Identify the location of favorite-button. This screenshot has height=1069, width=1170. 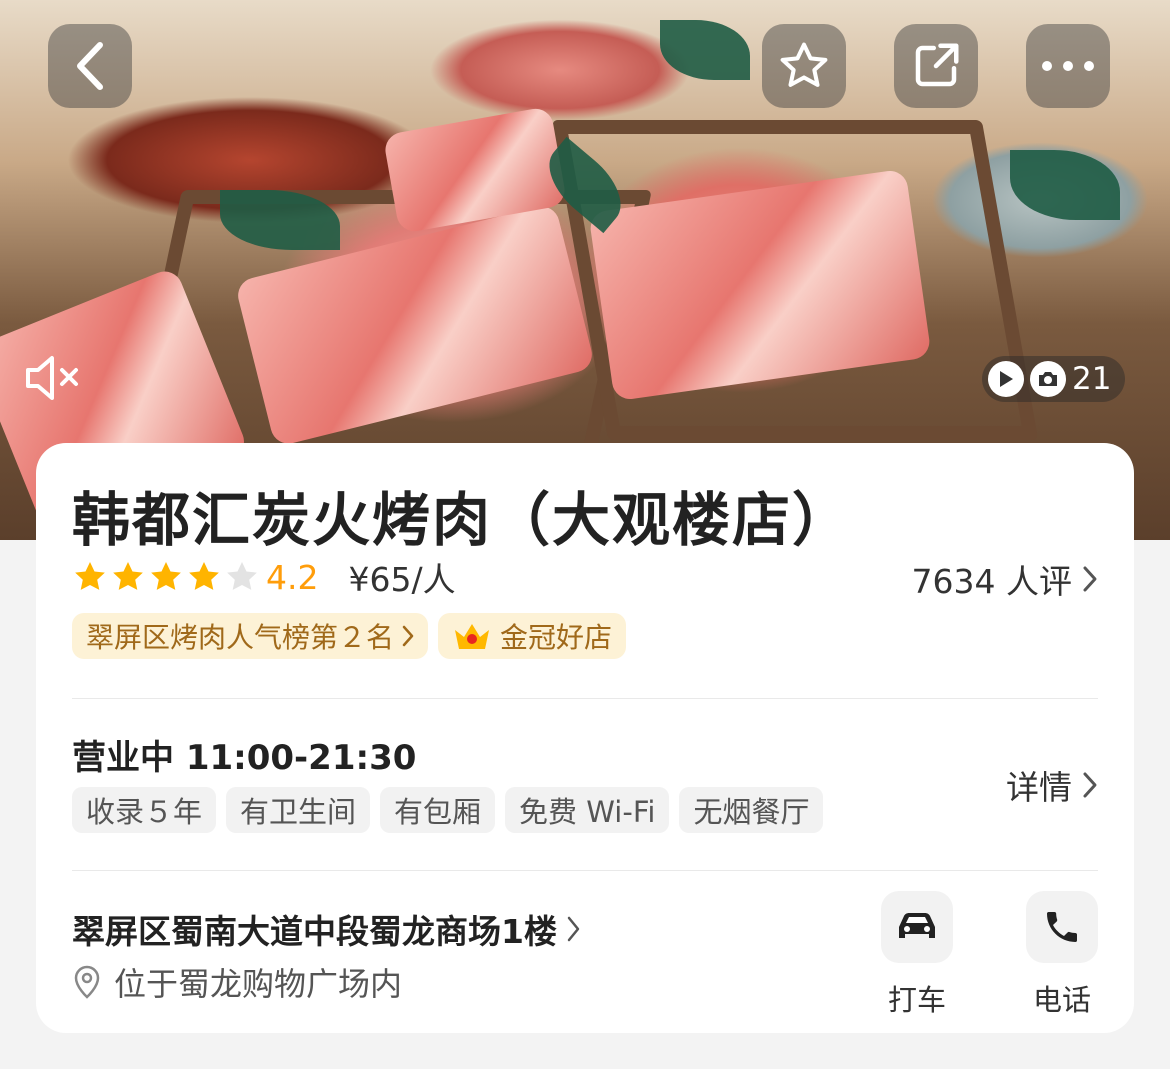
(804, 66).